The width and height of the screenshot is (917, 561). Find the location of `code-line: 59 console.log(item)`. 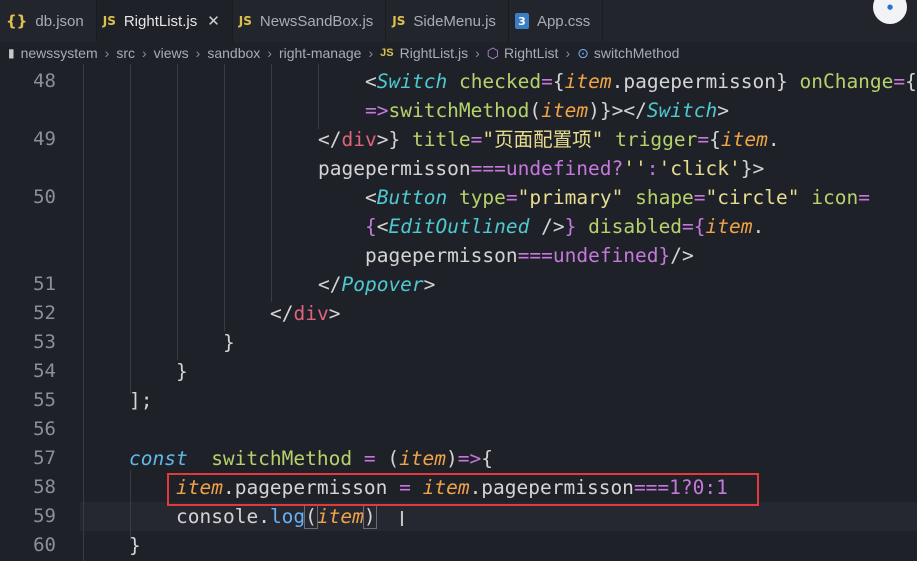

code-line: 59 console.log(item) is located at coordinates (458, 516).